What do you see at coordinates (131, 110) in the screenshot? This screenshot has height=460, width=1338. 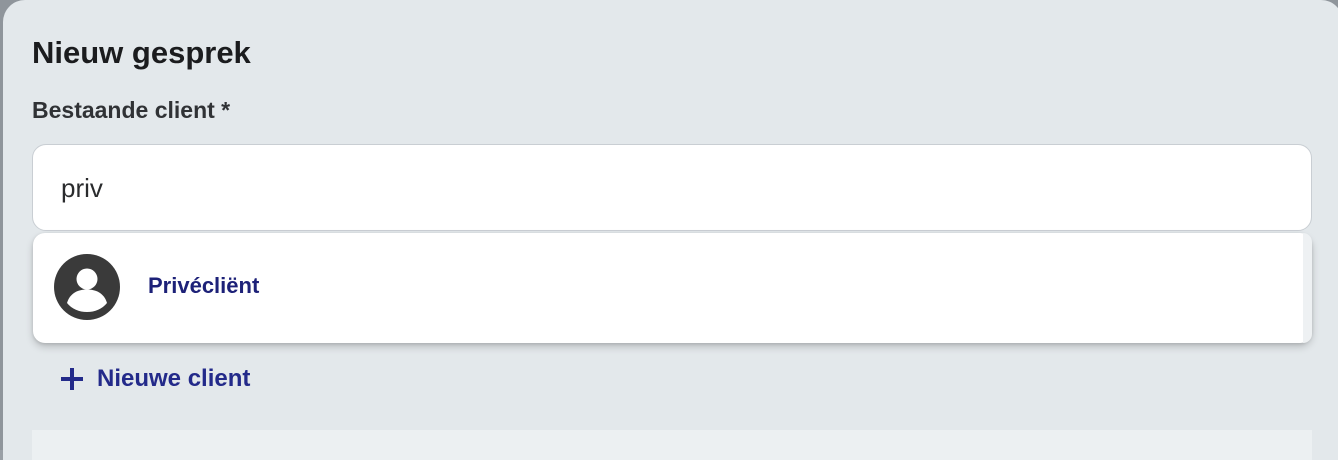 I see `client-field-label: Bestaande client *` at bounding box center [131, 110].